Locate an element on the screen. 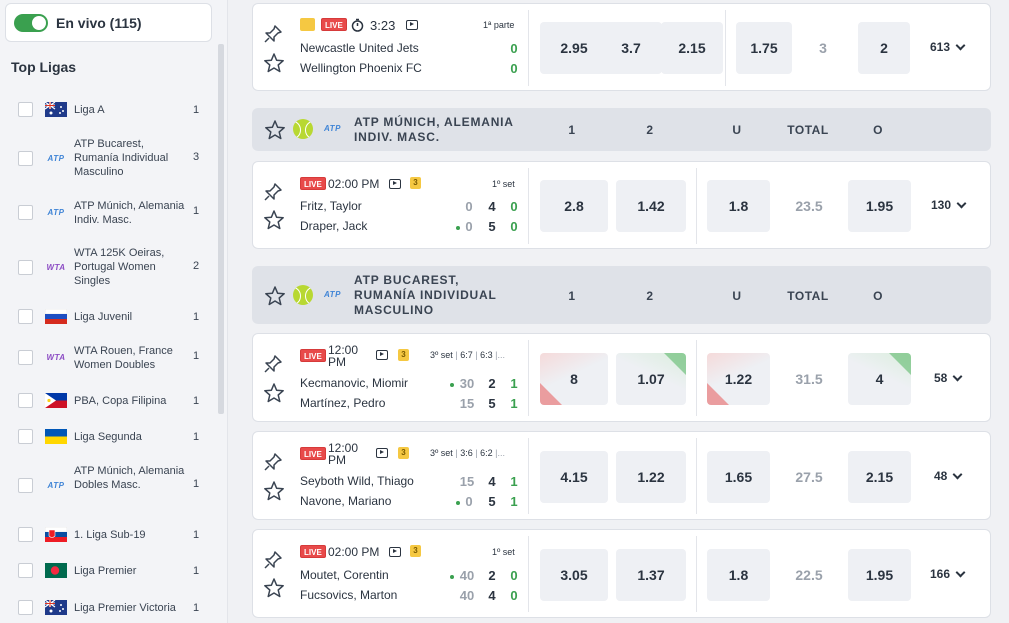 The height and width of the screenshot is (623, 1009). sidebar-league-item: Liga Juvenil 1 is located at coordinates (107, 316).